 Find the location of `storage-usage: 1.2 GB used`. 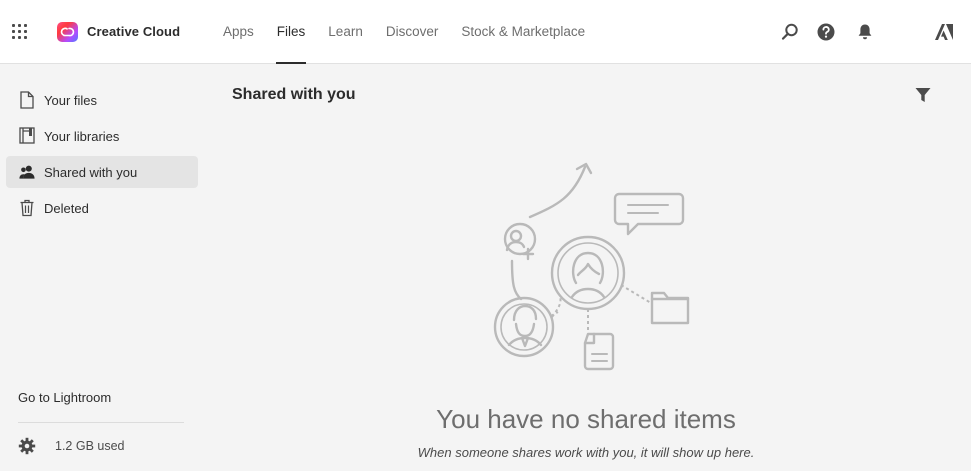

storage-usage: 1.2 GB used is located at coordinates (71, 446).